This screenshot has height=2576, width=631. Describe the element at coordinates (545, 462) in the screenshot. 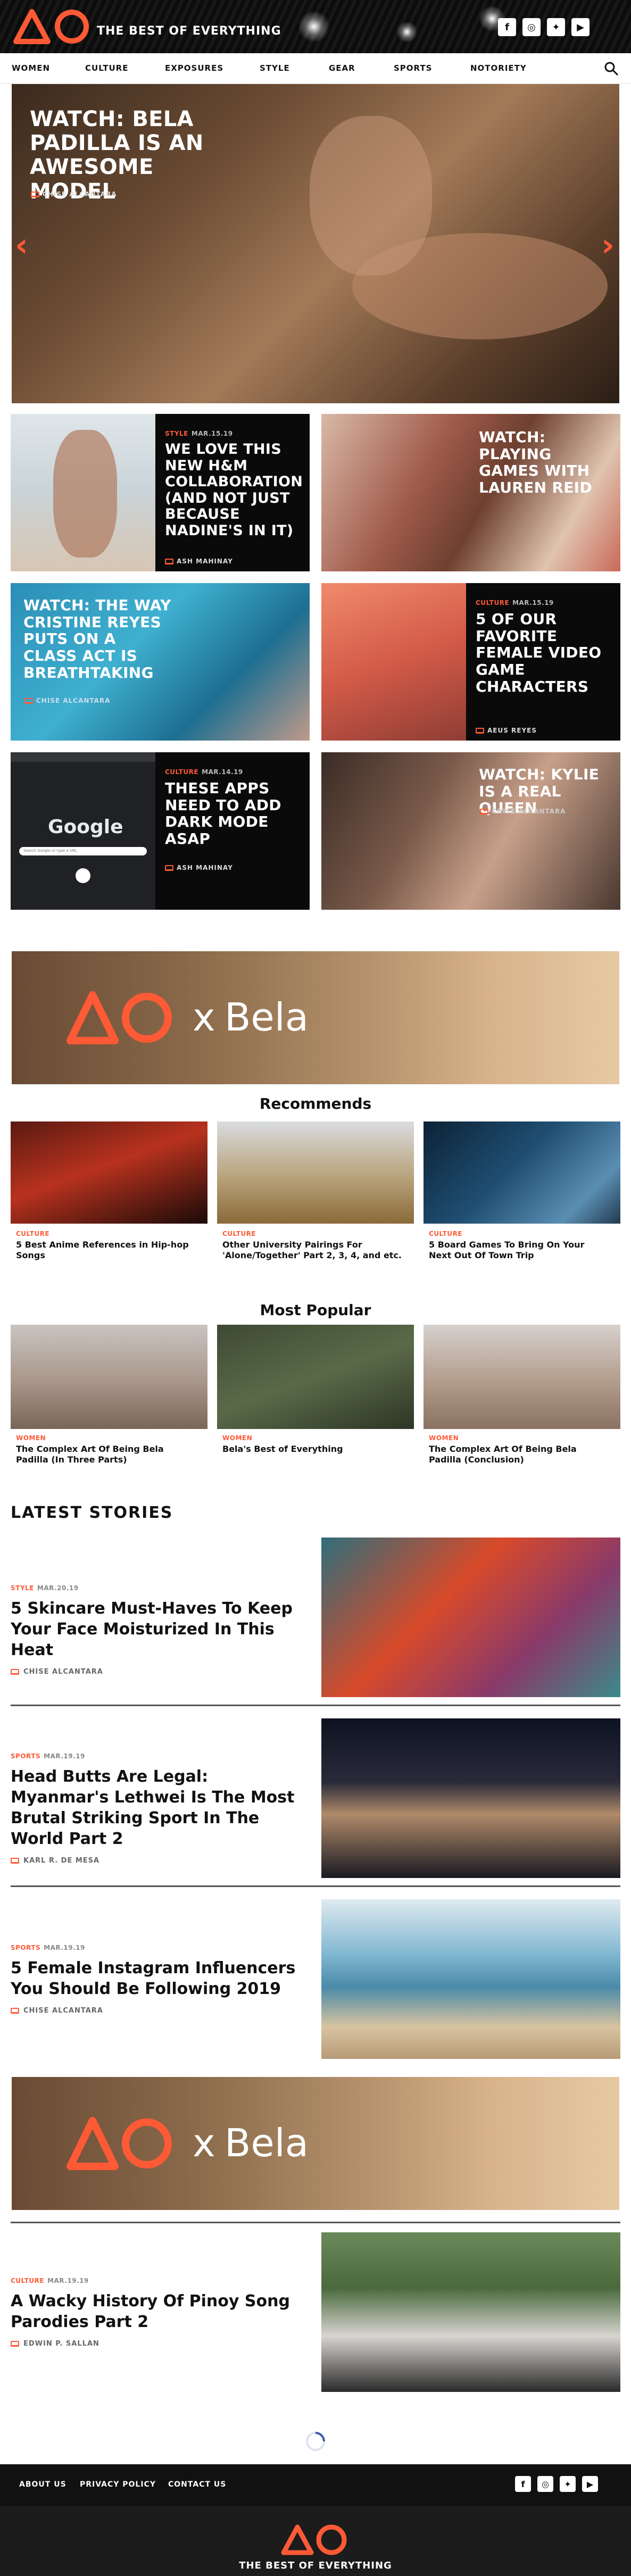

I see `card-title: WATCH: PLAYING GAMES WITH LAUREN REID` at that location.